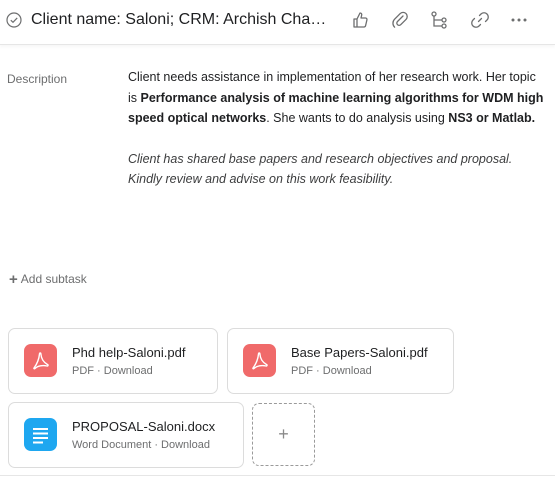 The width and height of the screenshot is (555, 477). Describe the element at coordinates (360, 20) in the screenshot. I see `thumbs-up-icon` at that location.